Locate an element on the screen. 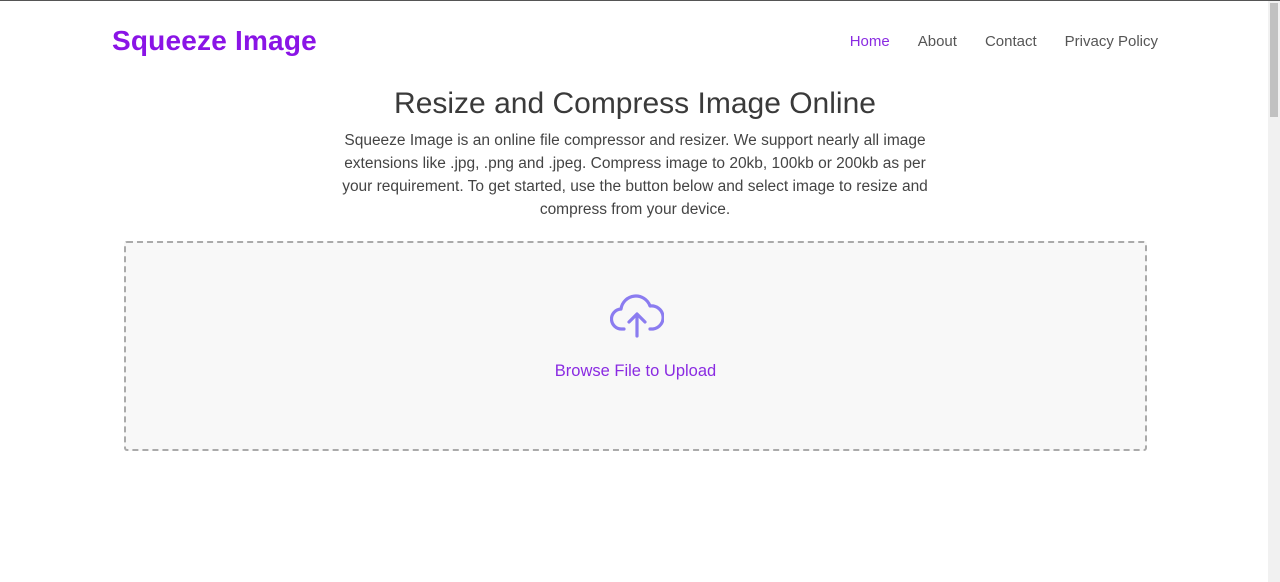 The width and height of the screenshot is (1280, 582). nav-about-link: About is located at coordinates (937, 42).